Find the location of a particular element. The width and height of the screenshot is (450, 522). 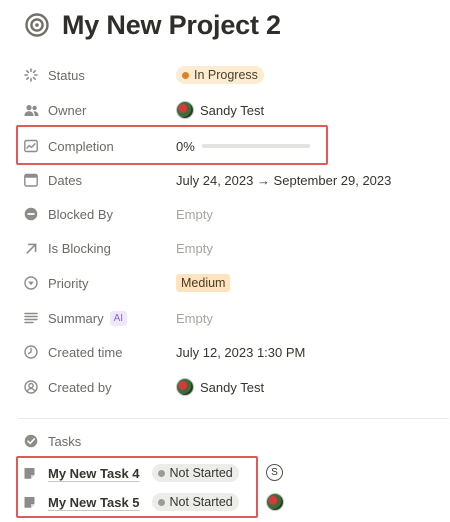

property-name: Priority is located at coordinates (98, 283).